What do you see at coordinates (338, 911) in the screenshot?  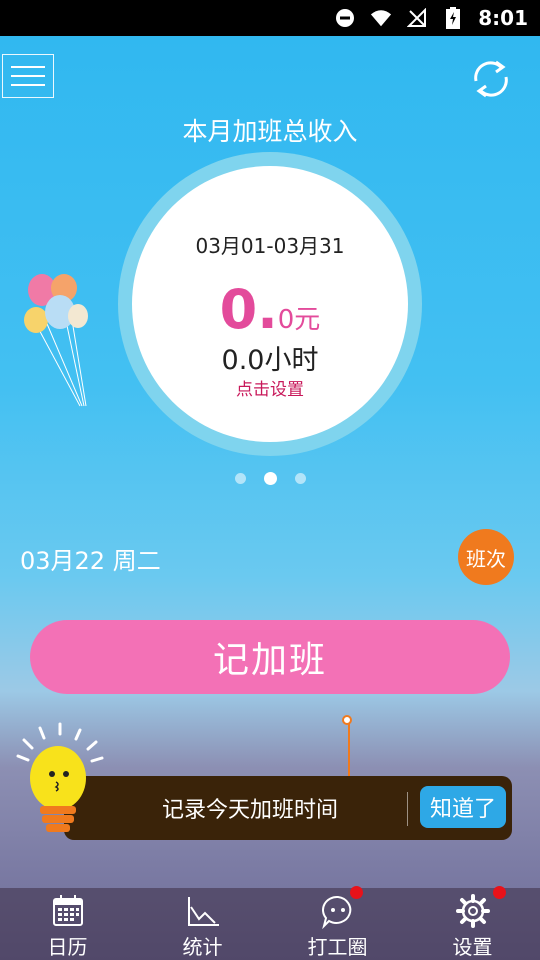 I see `chat-bubble-icon` at bounding box center [338, 911].